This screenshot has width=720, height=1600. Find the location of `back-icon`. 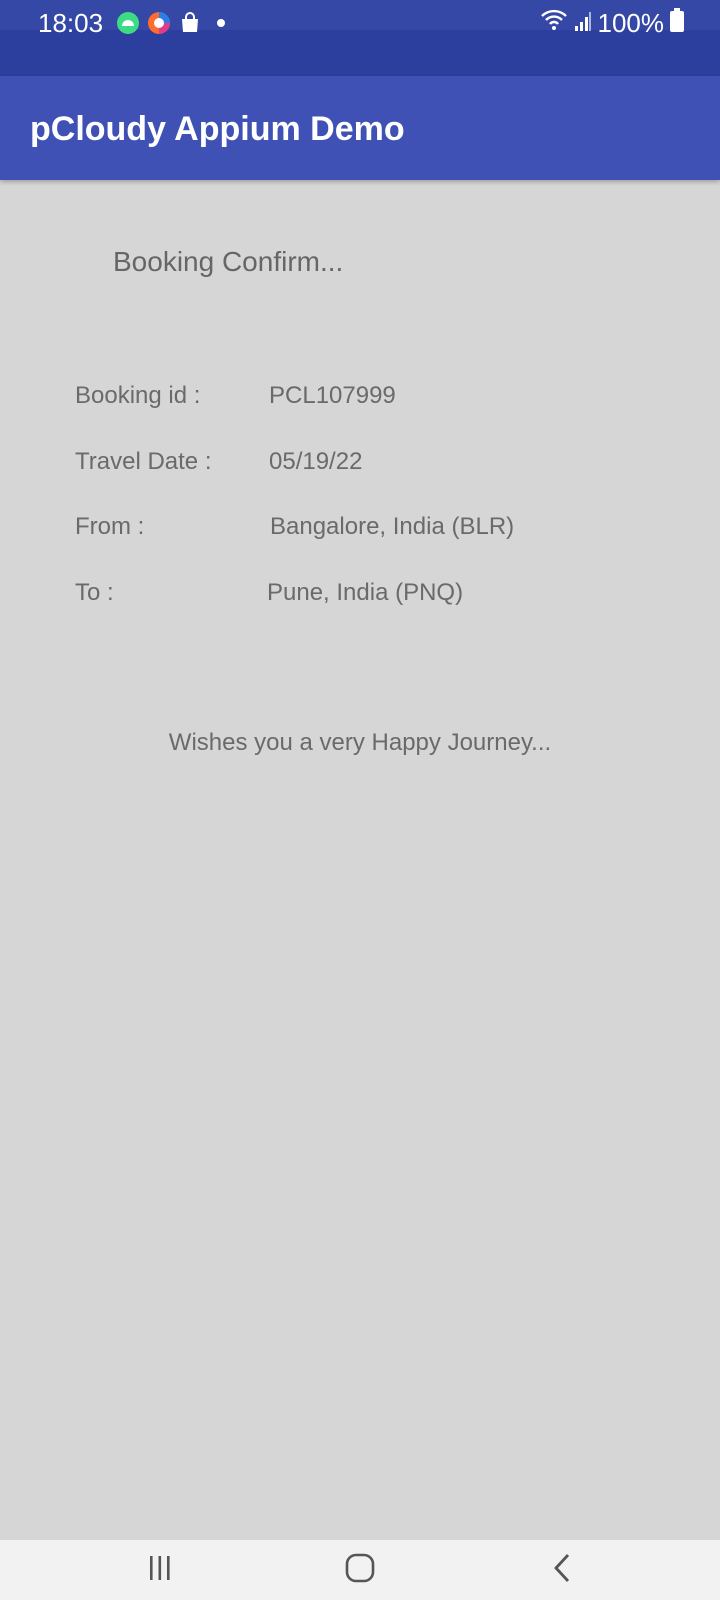

back-icon is located at coordinates (562, 1570).